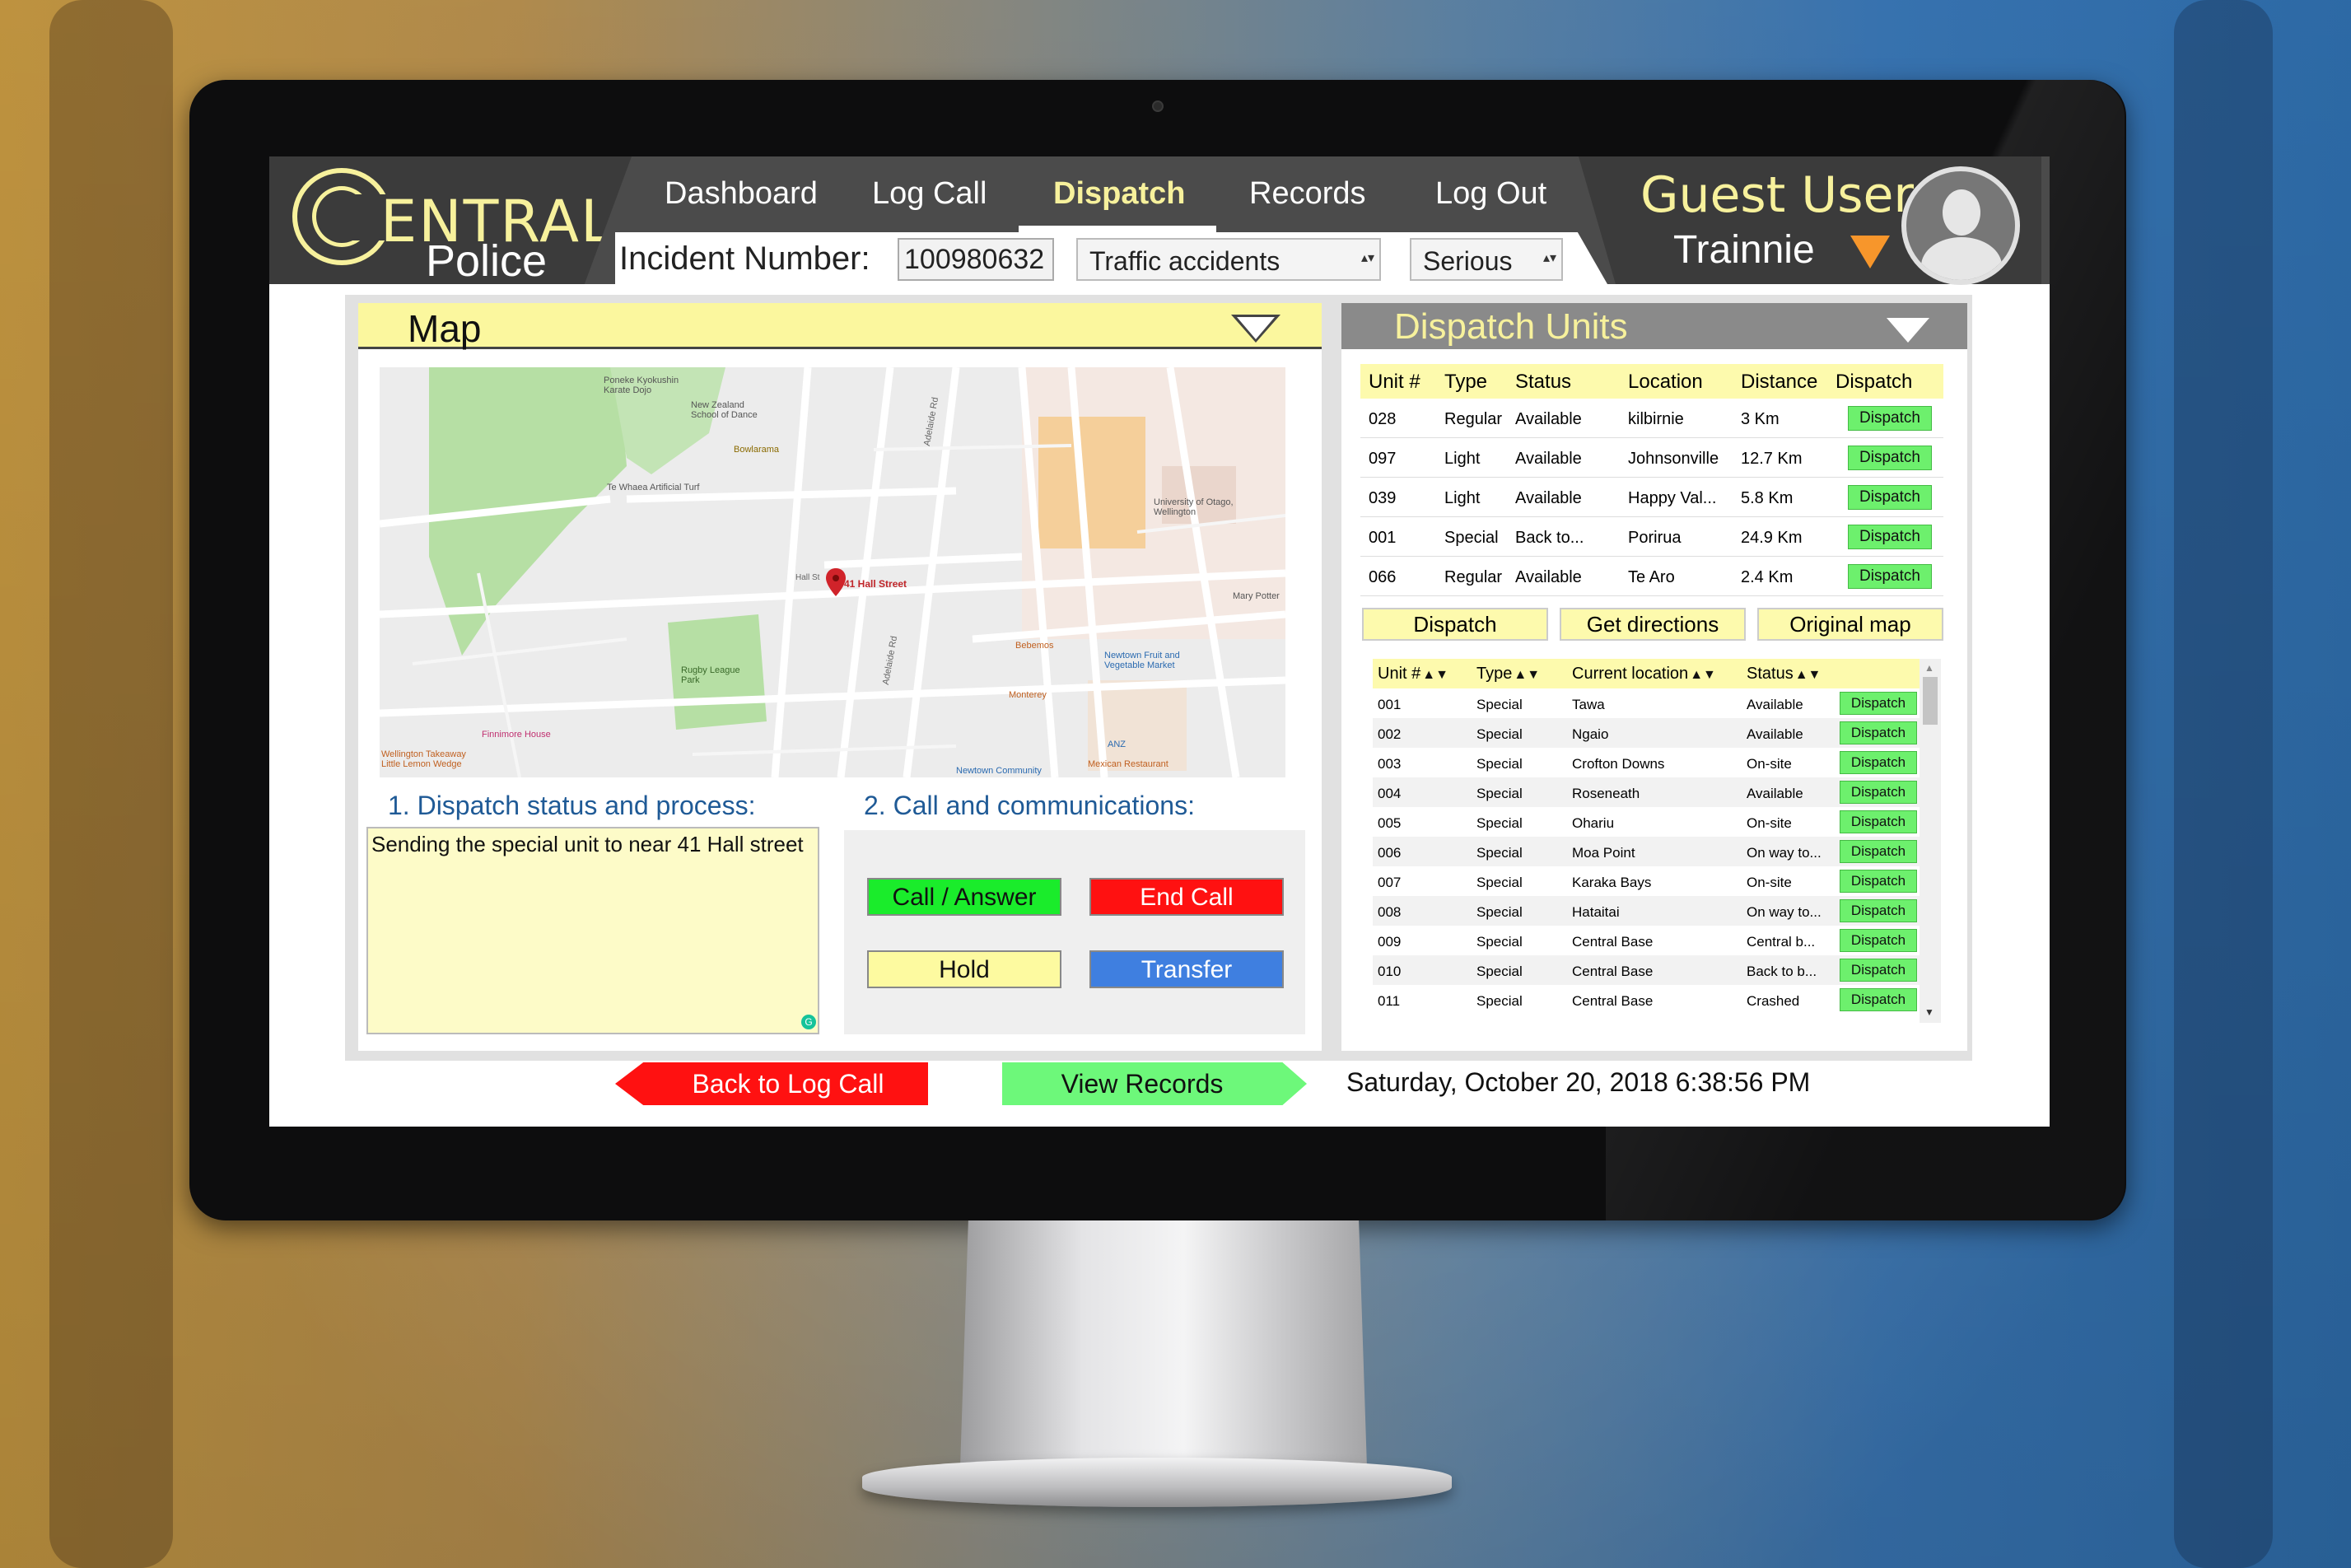 This screenshot has width=2351, height=1568. Describe the element at coordinates (976, 259) in the screenshot. I see `incident-number-field` at that location.